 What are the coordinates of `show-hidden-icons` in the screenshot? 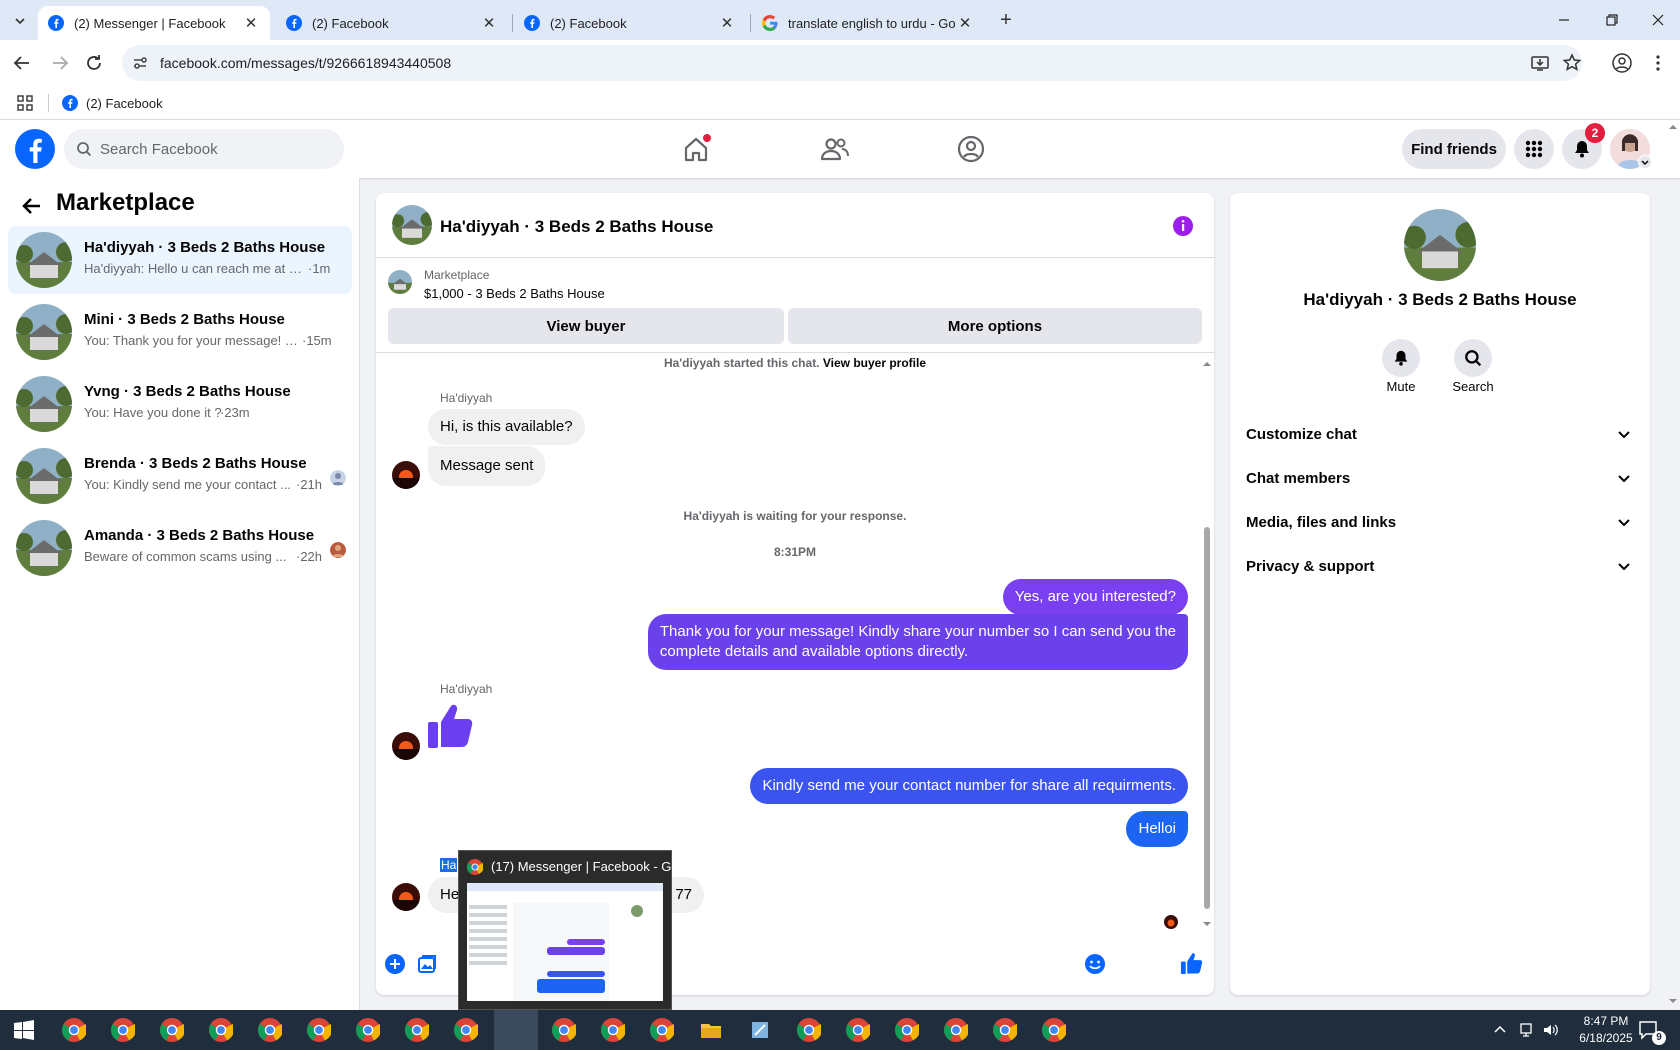 It's located at (1500, 1030).